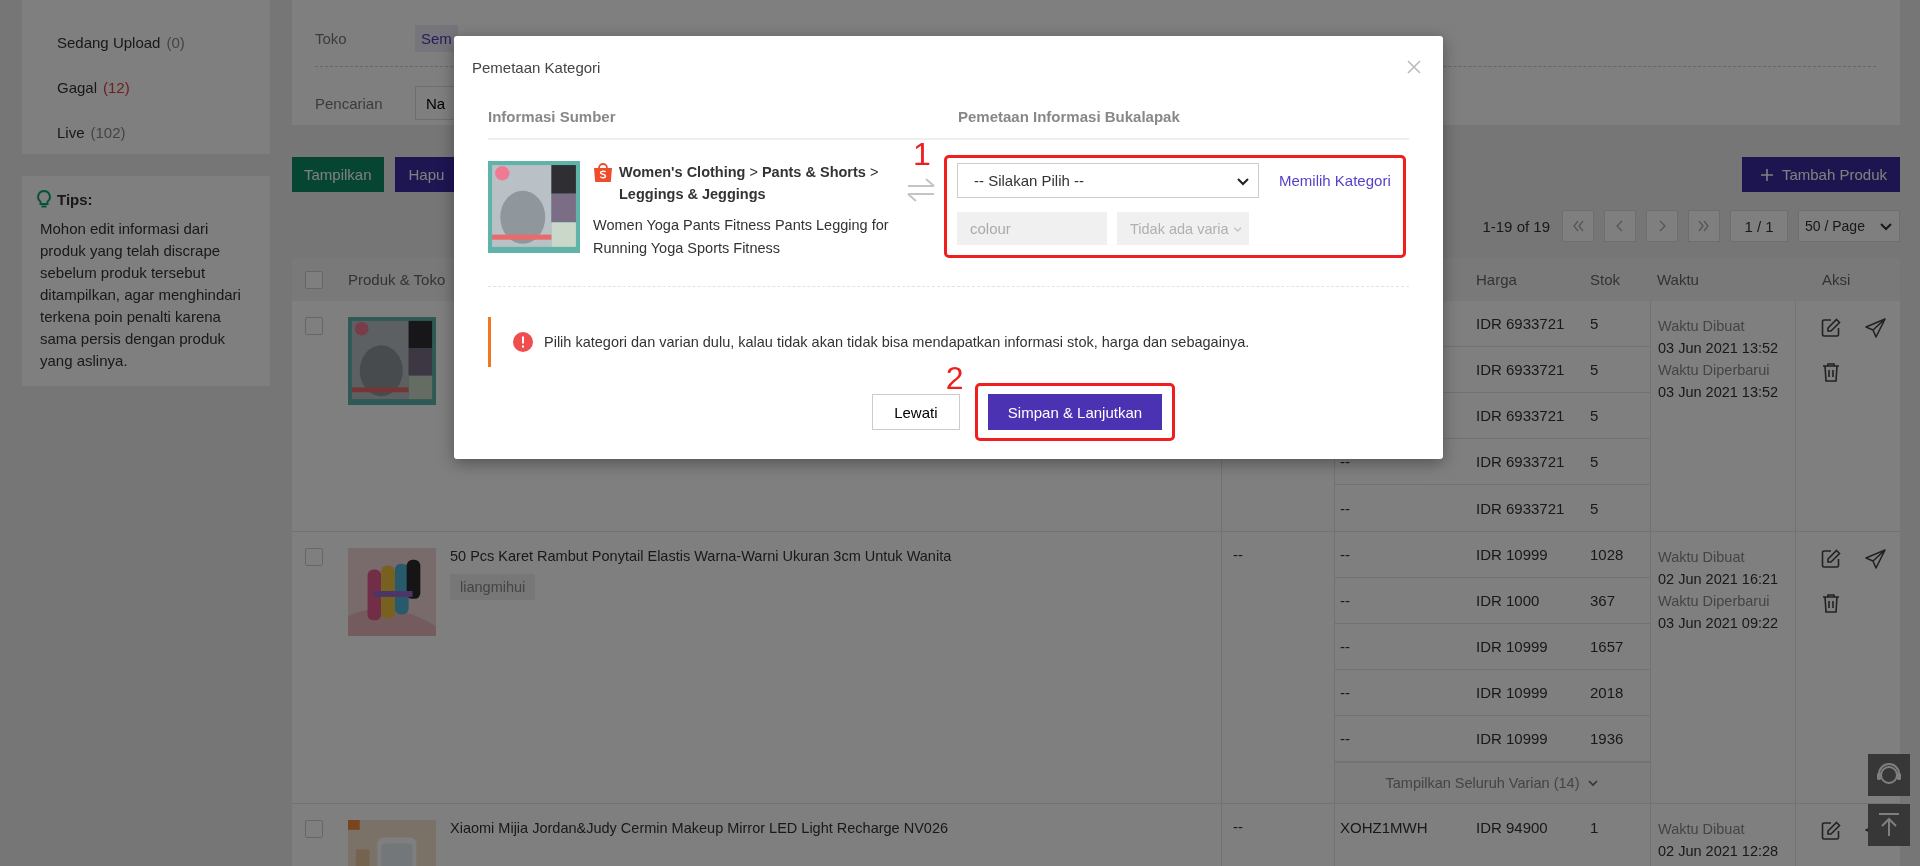  I want to click on dialog-title: Pemetaan Kategori, so click(536, 67).